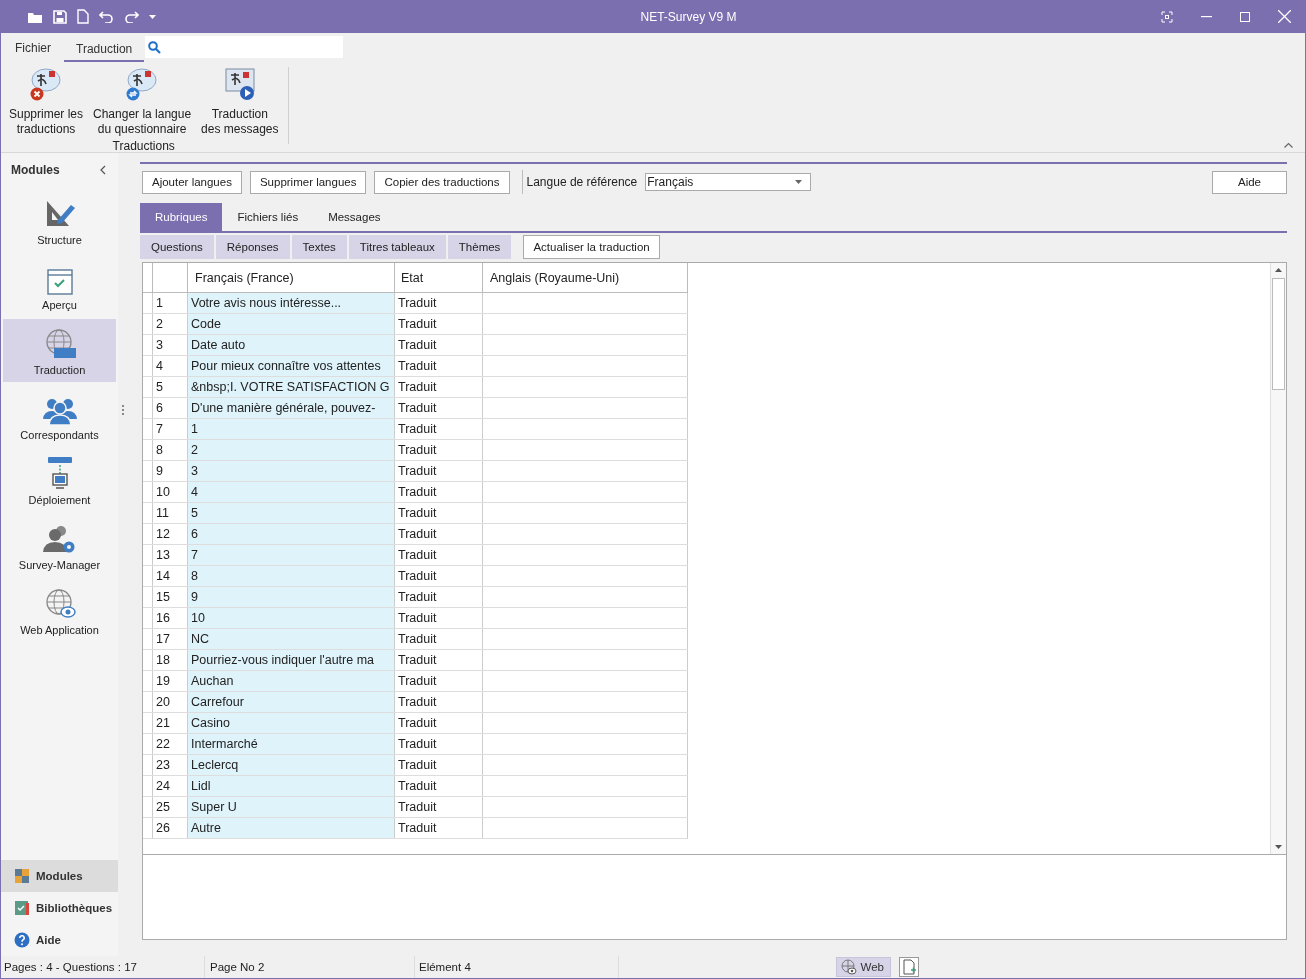 This screenshot has height=979, width=1306. What do you see at coordinates (291, 618) in the screenshot?
I see `table-cell: 10` at bounding box center [291, 618].